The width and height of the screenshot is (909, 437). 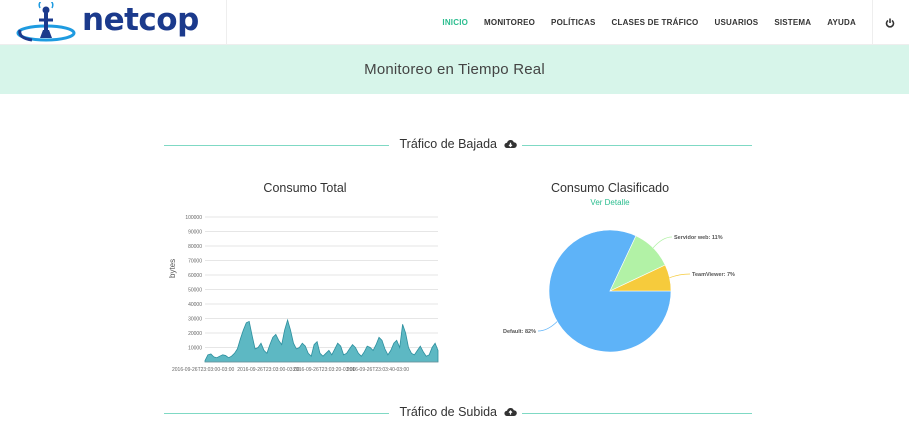 What do you see at coordinates (519, 332) in the screenshot?
I see `pie-label: Default: 82%` at bounding box center [519, 332].